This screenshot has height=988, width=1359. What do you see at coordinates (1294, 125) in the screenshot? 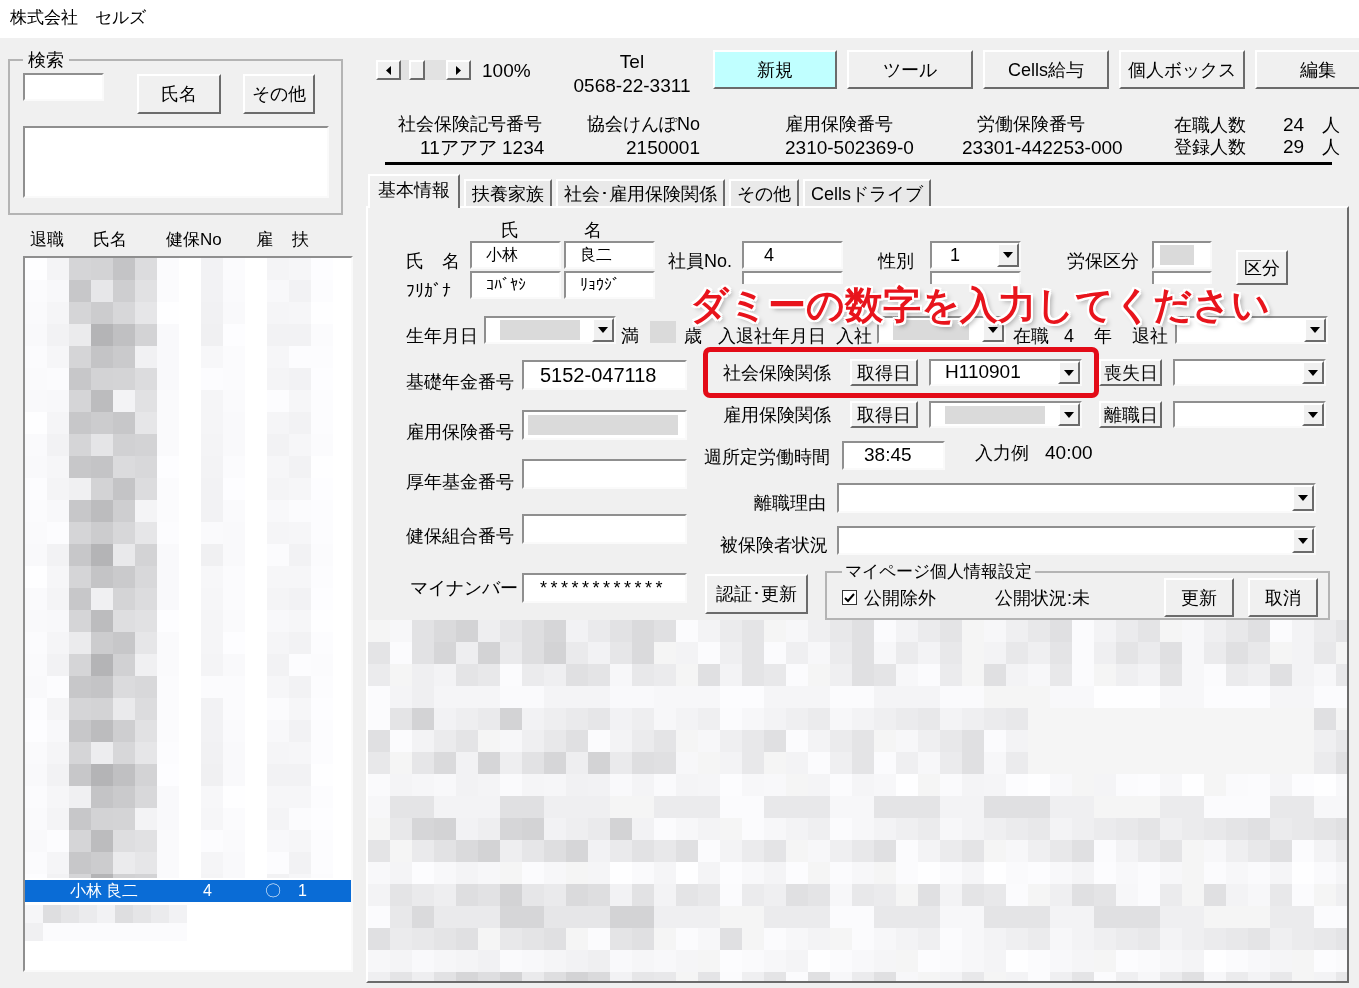
I see `info-value: 24` at bounding box center [1294, 125].